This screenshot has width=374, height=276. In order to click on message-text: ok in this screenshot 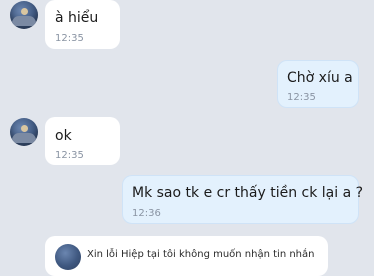, I will do `click(63, 136)`.